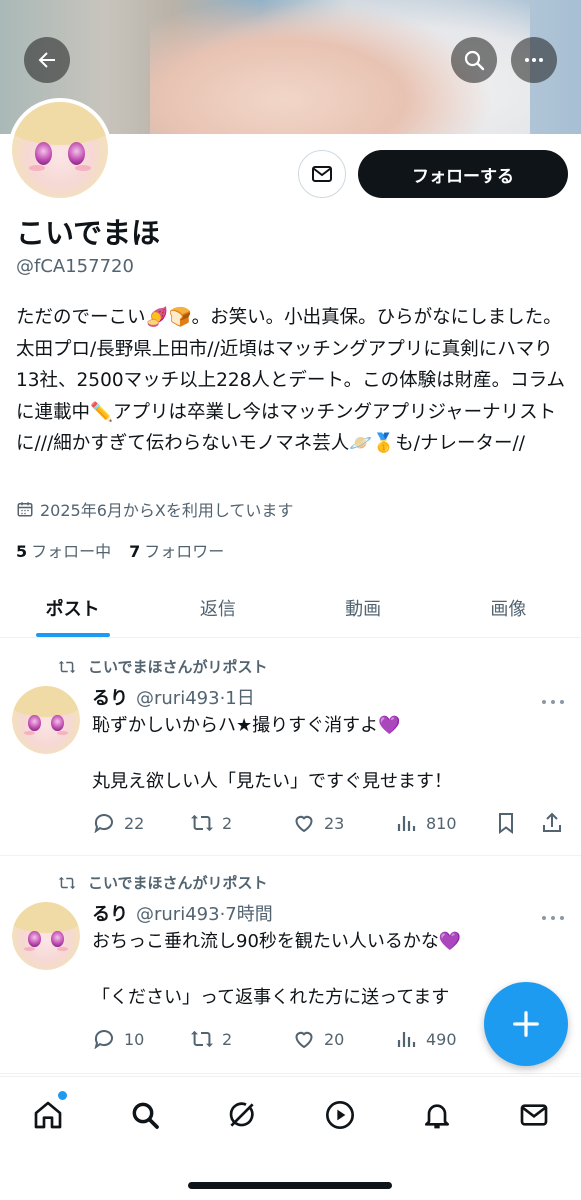 The height and width of the screenshot is (1200, 581). What do you see at coordinates (318, 1039) in the screenshot?
I see `like-button: 20` at bounding box center [318, 1039].